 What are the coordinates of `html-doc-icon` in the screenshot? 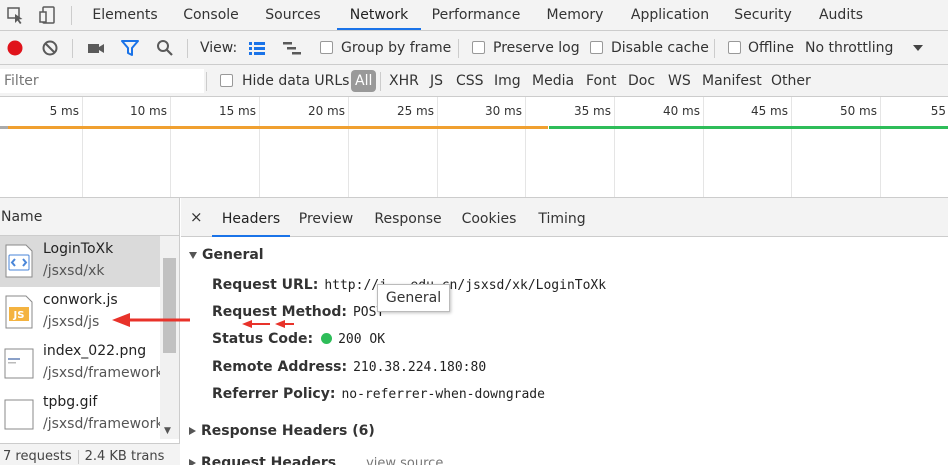 It's located at (19, 261).